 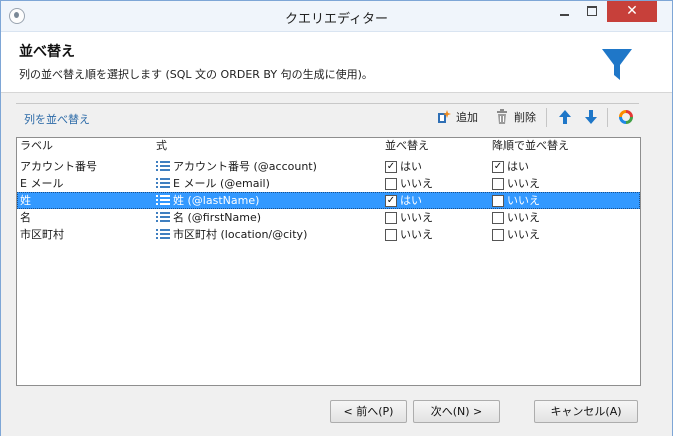 What do you see at coordinates (407, 146) in the screenshot?
I see `column-header-sort: 並べ替え` at bounding box center [407, 146].